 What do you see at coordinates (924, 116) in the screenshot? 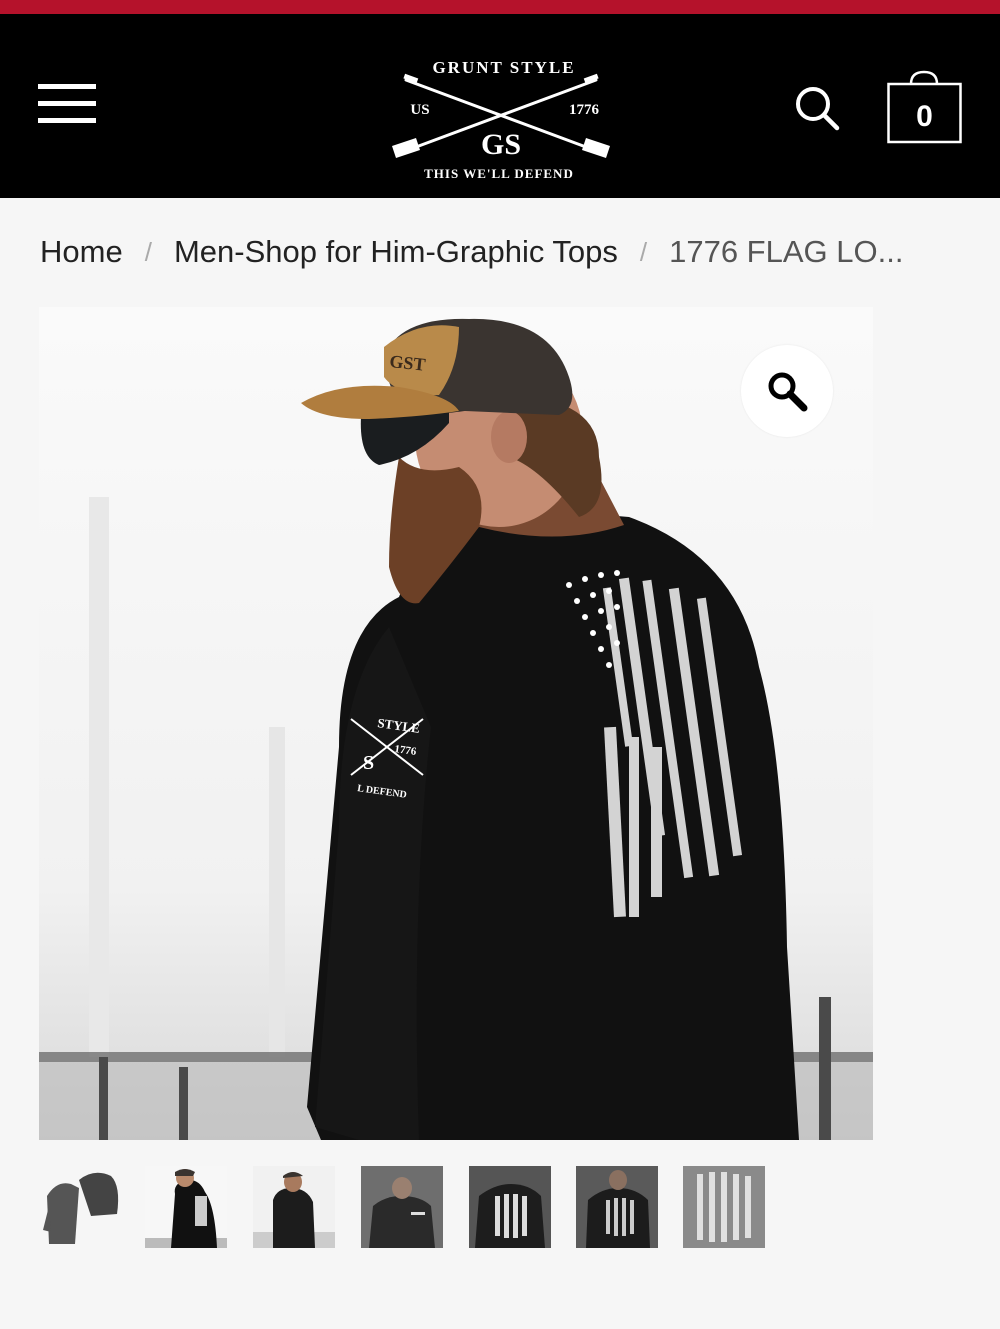
I see `cart-count-badge: 0` at bounding box center [924, 116].